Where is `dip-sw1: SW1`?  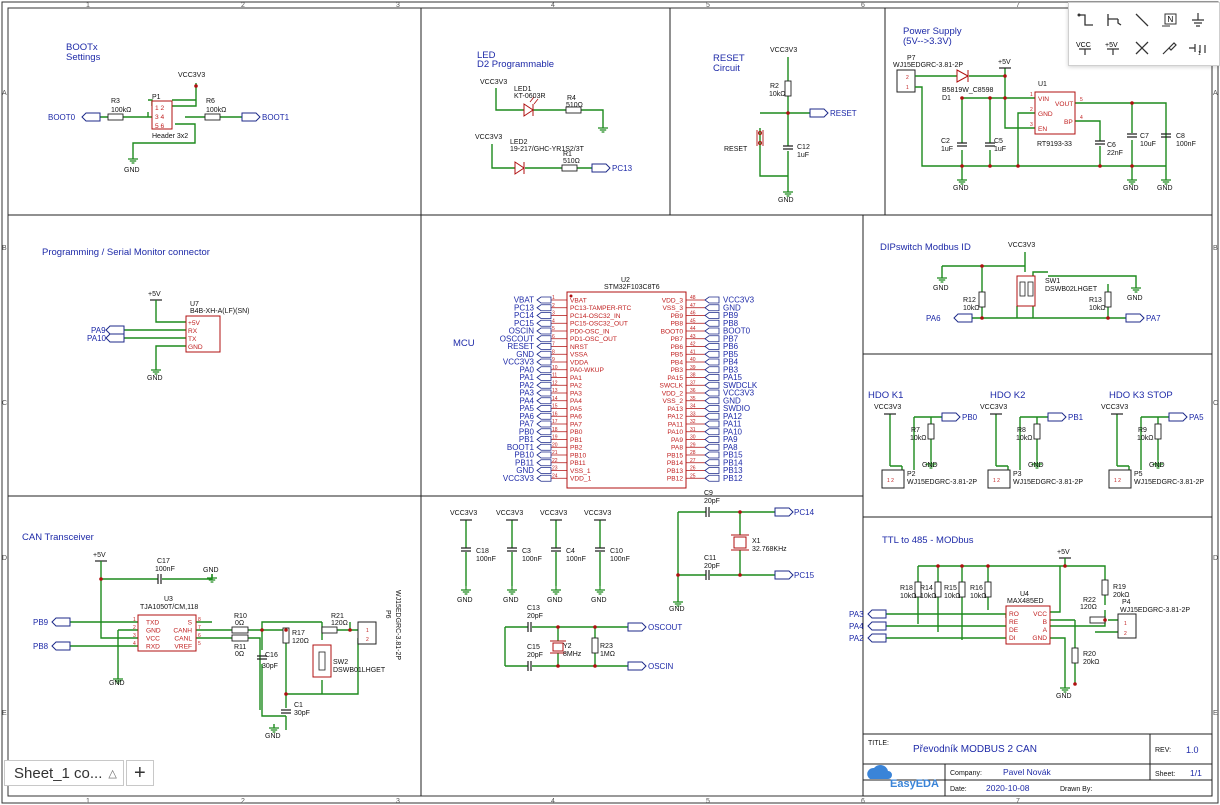 dip-sw1: SW1 is located at coordinates (1052, 281).